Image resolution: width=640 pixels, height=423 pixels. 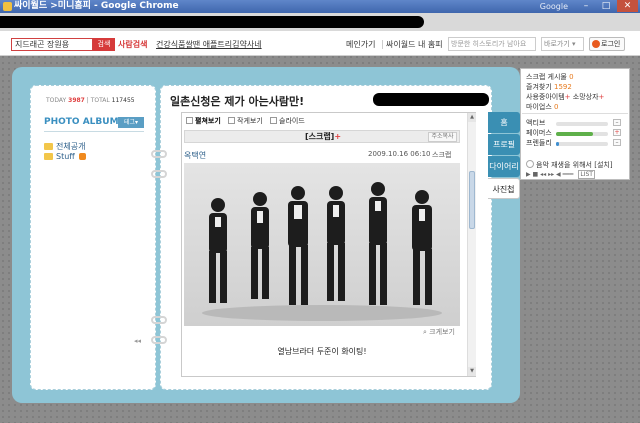 What do you see at coordinates (492, 44) in the screenshot?
I see `history-input: 방문한 히스토리가 남아요` at bounding box center [492, 44].